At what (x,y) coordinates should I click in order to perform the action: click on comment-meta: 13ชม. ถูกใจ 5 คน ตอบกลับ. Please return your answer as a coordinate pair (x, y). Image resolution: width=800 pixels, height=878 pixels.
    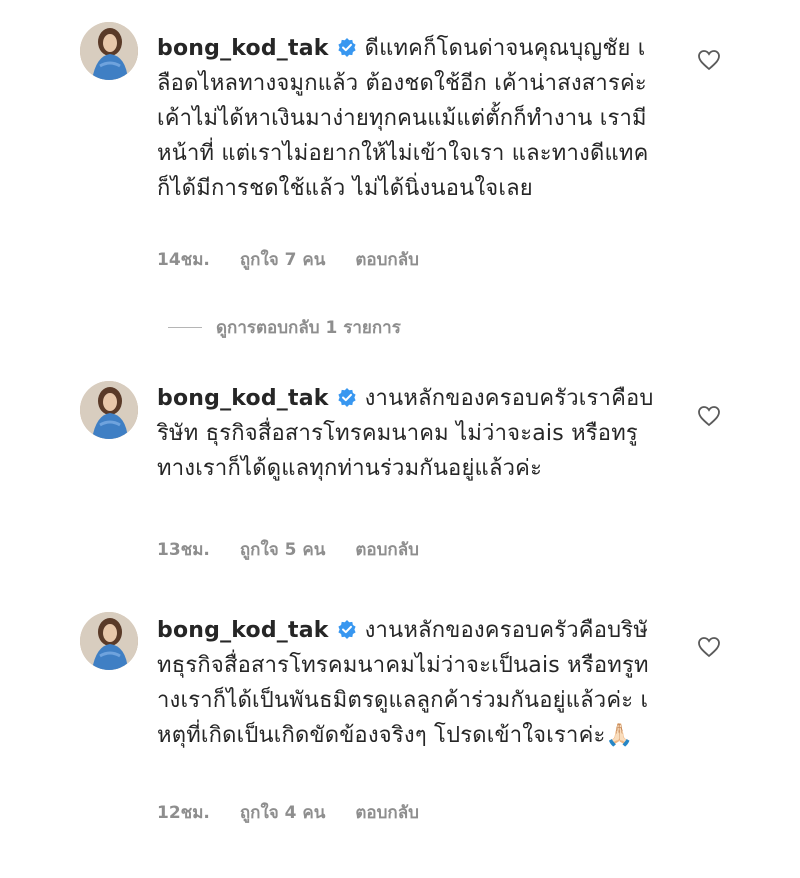
    Looking at the image, I should click on (303, 549).